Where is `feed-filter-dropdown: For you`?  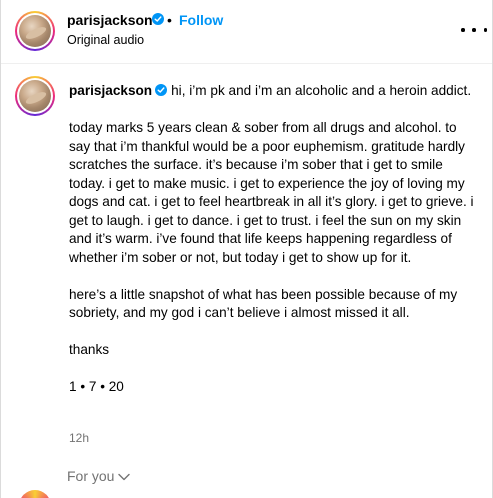 feed-filter-dropdown: For you is located at coordinates (99, 476).